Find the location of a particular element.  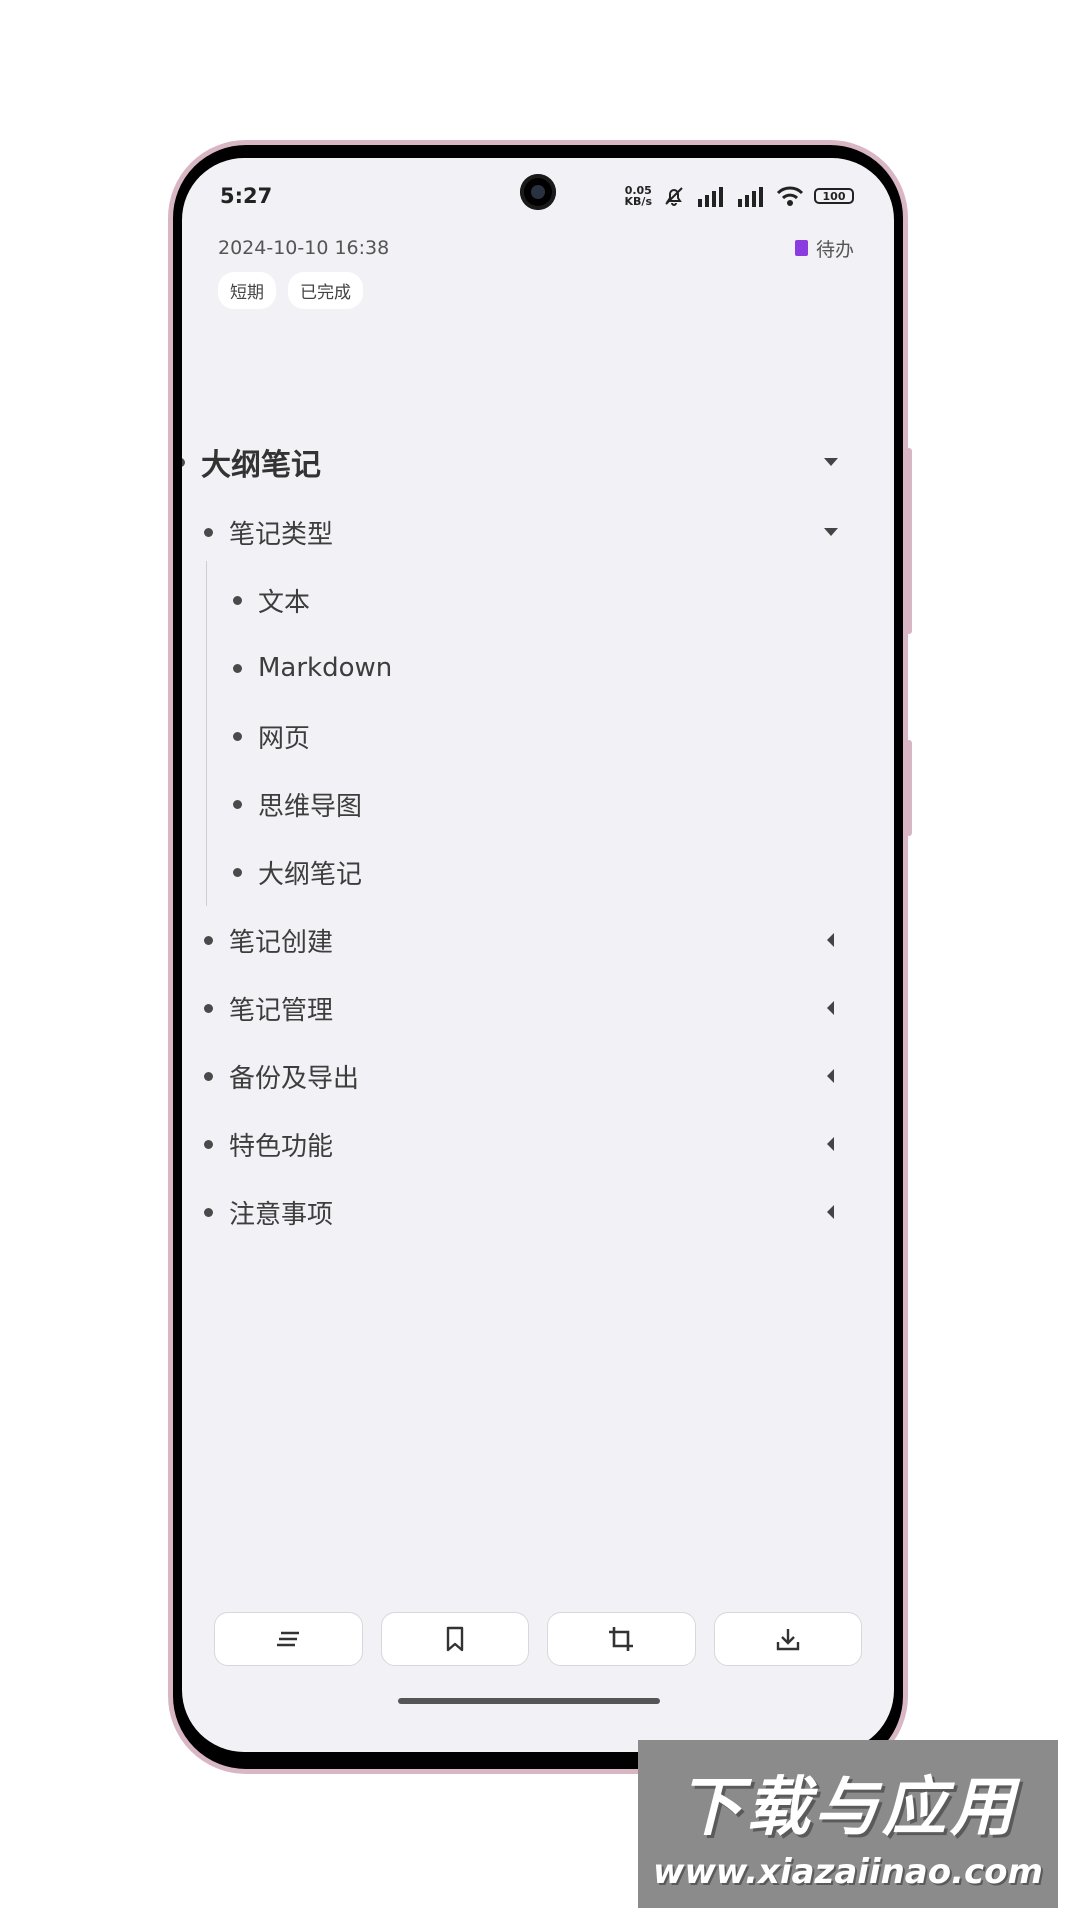

crop-icon is located at coordinates (621, 1639).